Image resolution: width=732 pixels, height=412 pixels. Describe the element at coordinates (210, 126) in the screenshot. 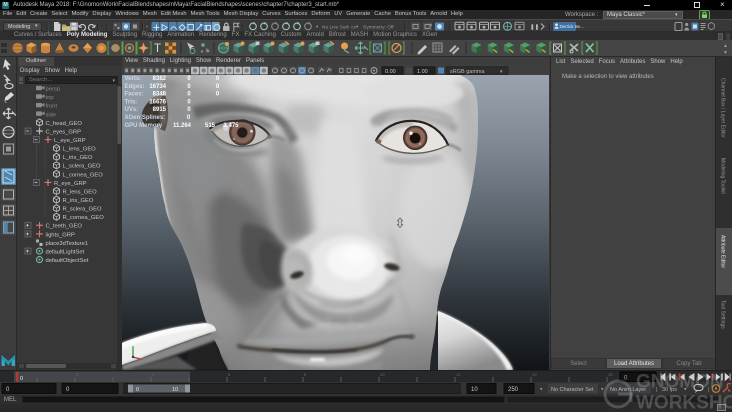

I see `svg-text: 515` at that location.